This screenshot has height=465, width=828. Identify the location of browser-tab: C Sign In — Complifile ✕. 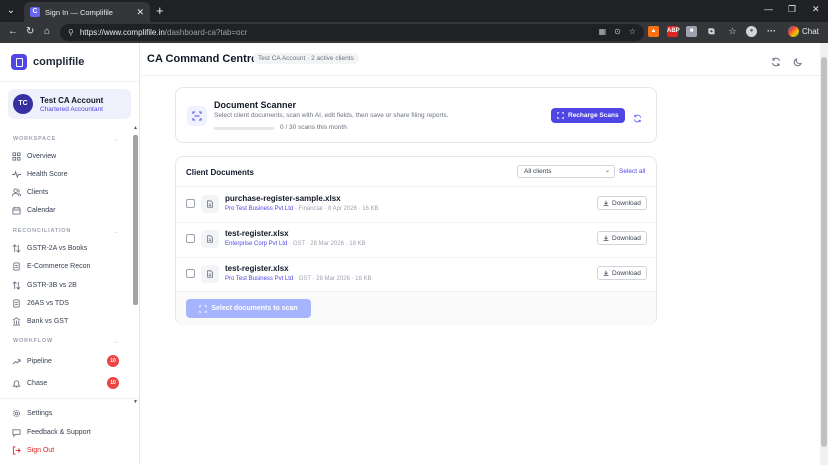
(87, 12).